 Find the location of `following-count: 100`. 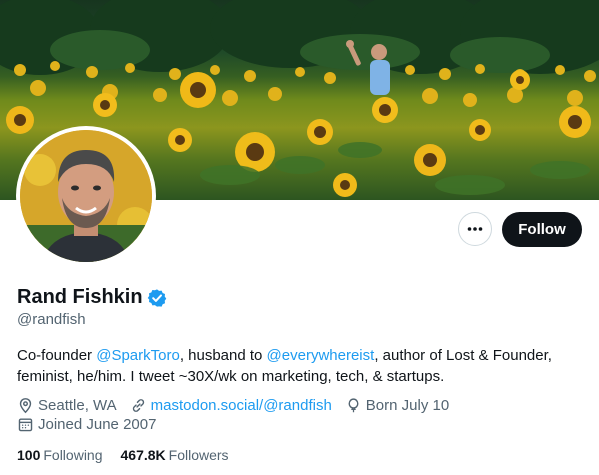

following-count: 100 is located at coordinates (29, 455).